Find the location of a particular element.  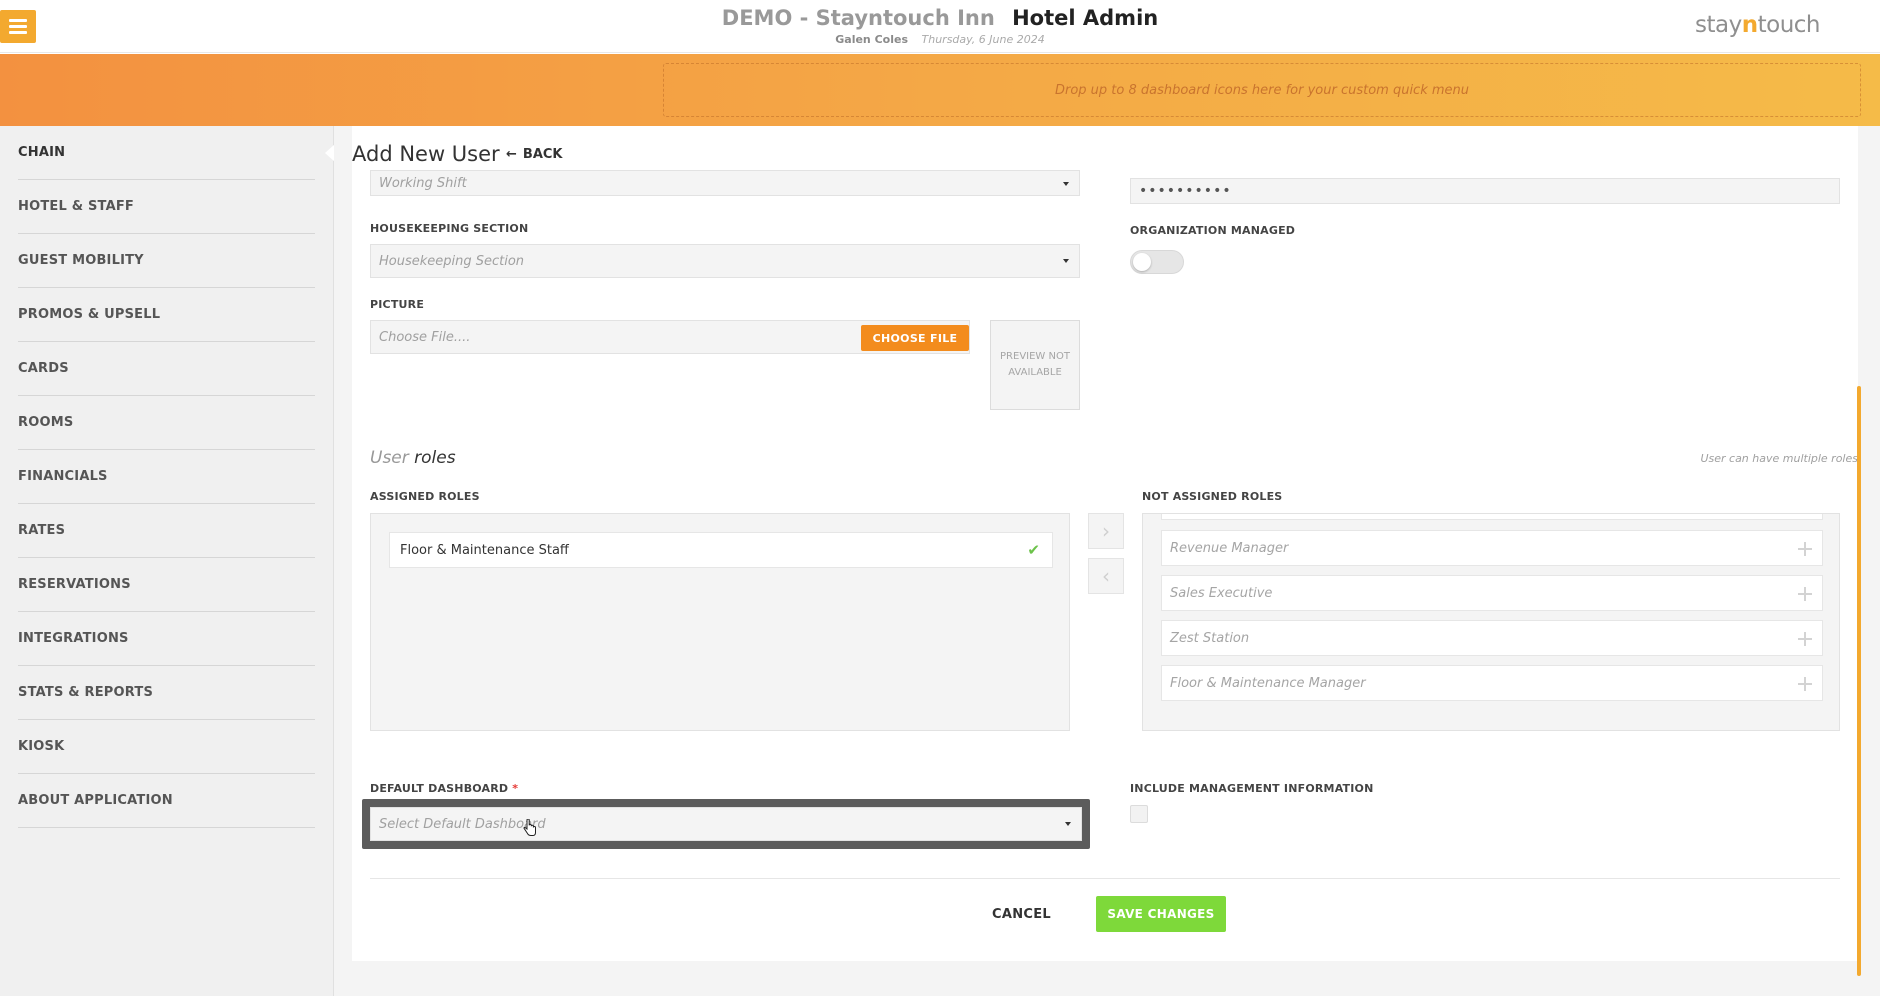

org-managed-toggle is located at coordinates (1157, 262).